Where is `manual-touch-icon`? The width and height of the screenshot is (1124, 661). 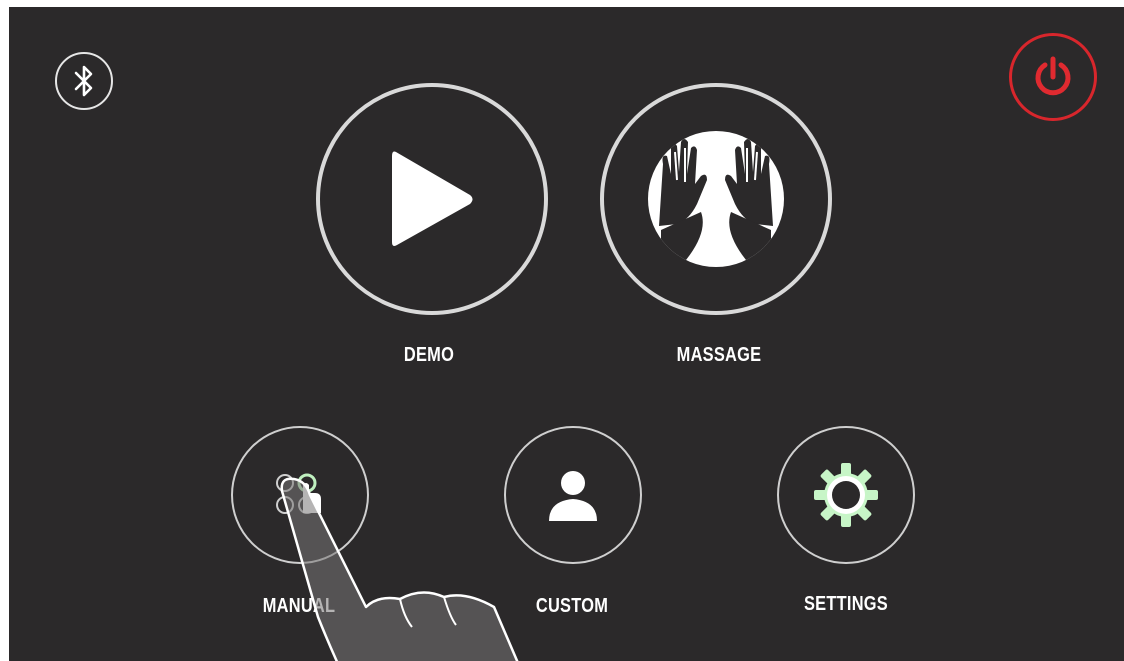
manual-touch-icon is located at coordinates (298, 493).